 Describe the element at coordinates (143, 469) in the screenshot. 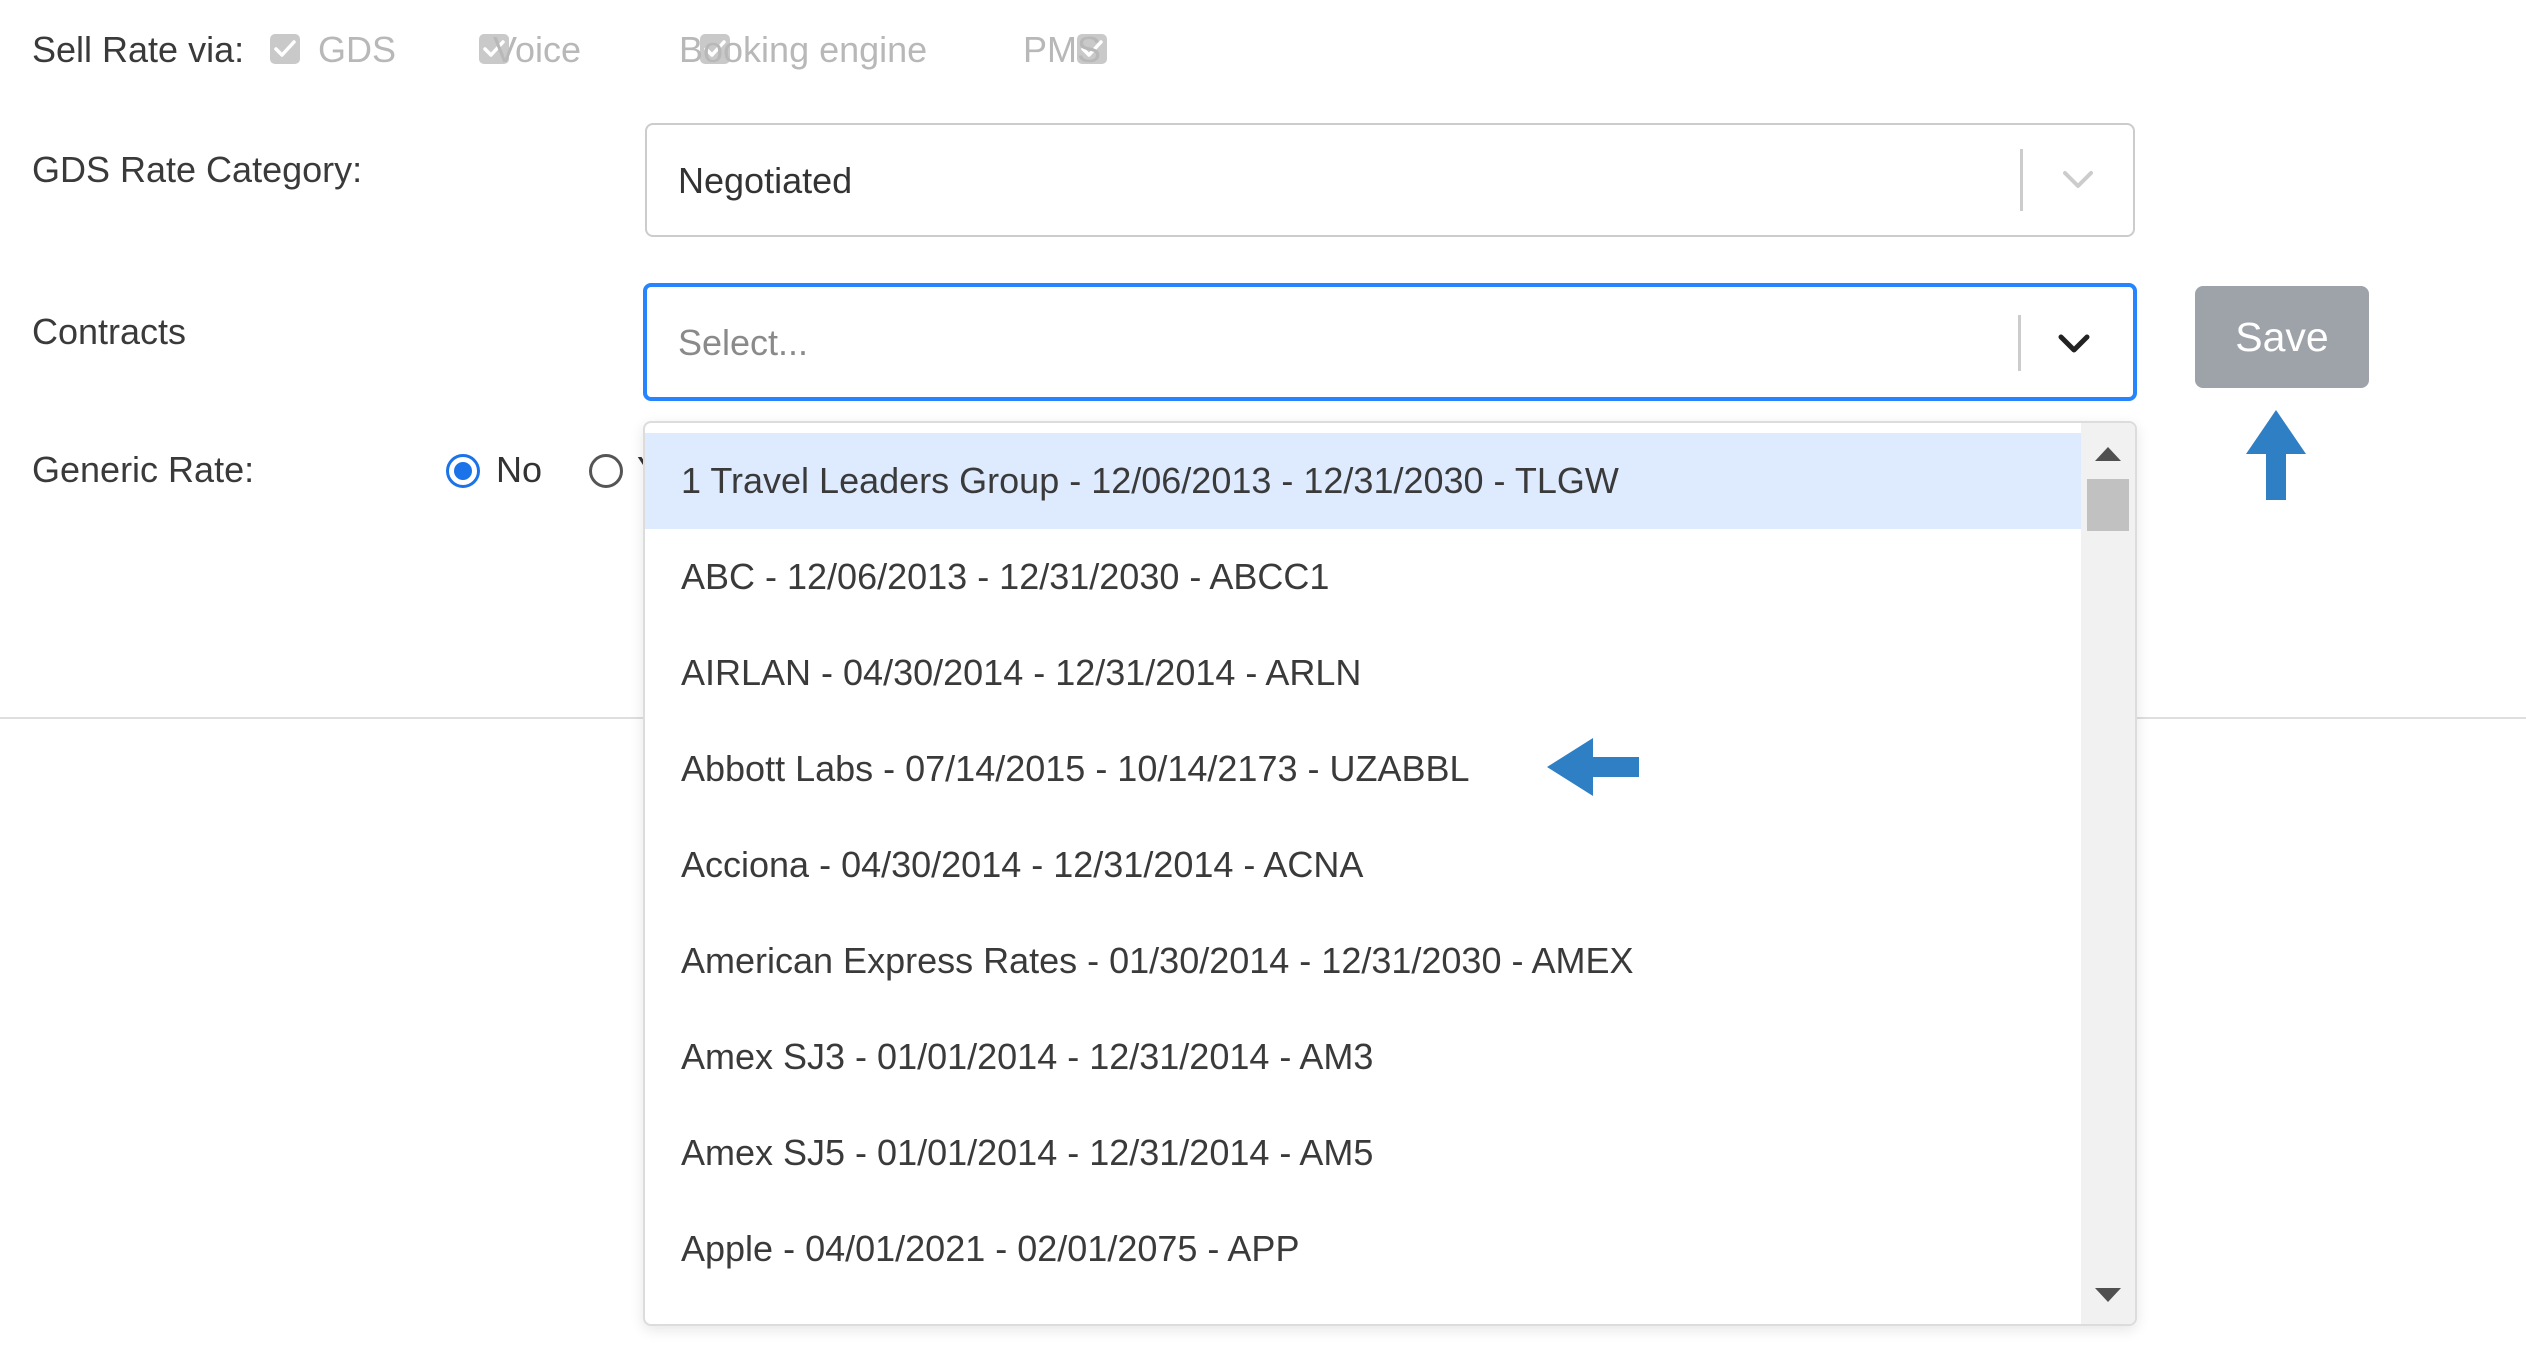

I see `generic-rate-label: Generic Rate:` at that location.